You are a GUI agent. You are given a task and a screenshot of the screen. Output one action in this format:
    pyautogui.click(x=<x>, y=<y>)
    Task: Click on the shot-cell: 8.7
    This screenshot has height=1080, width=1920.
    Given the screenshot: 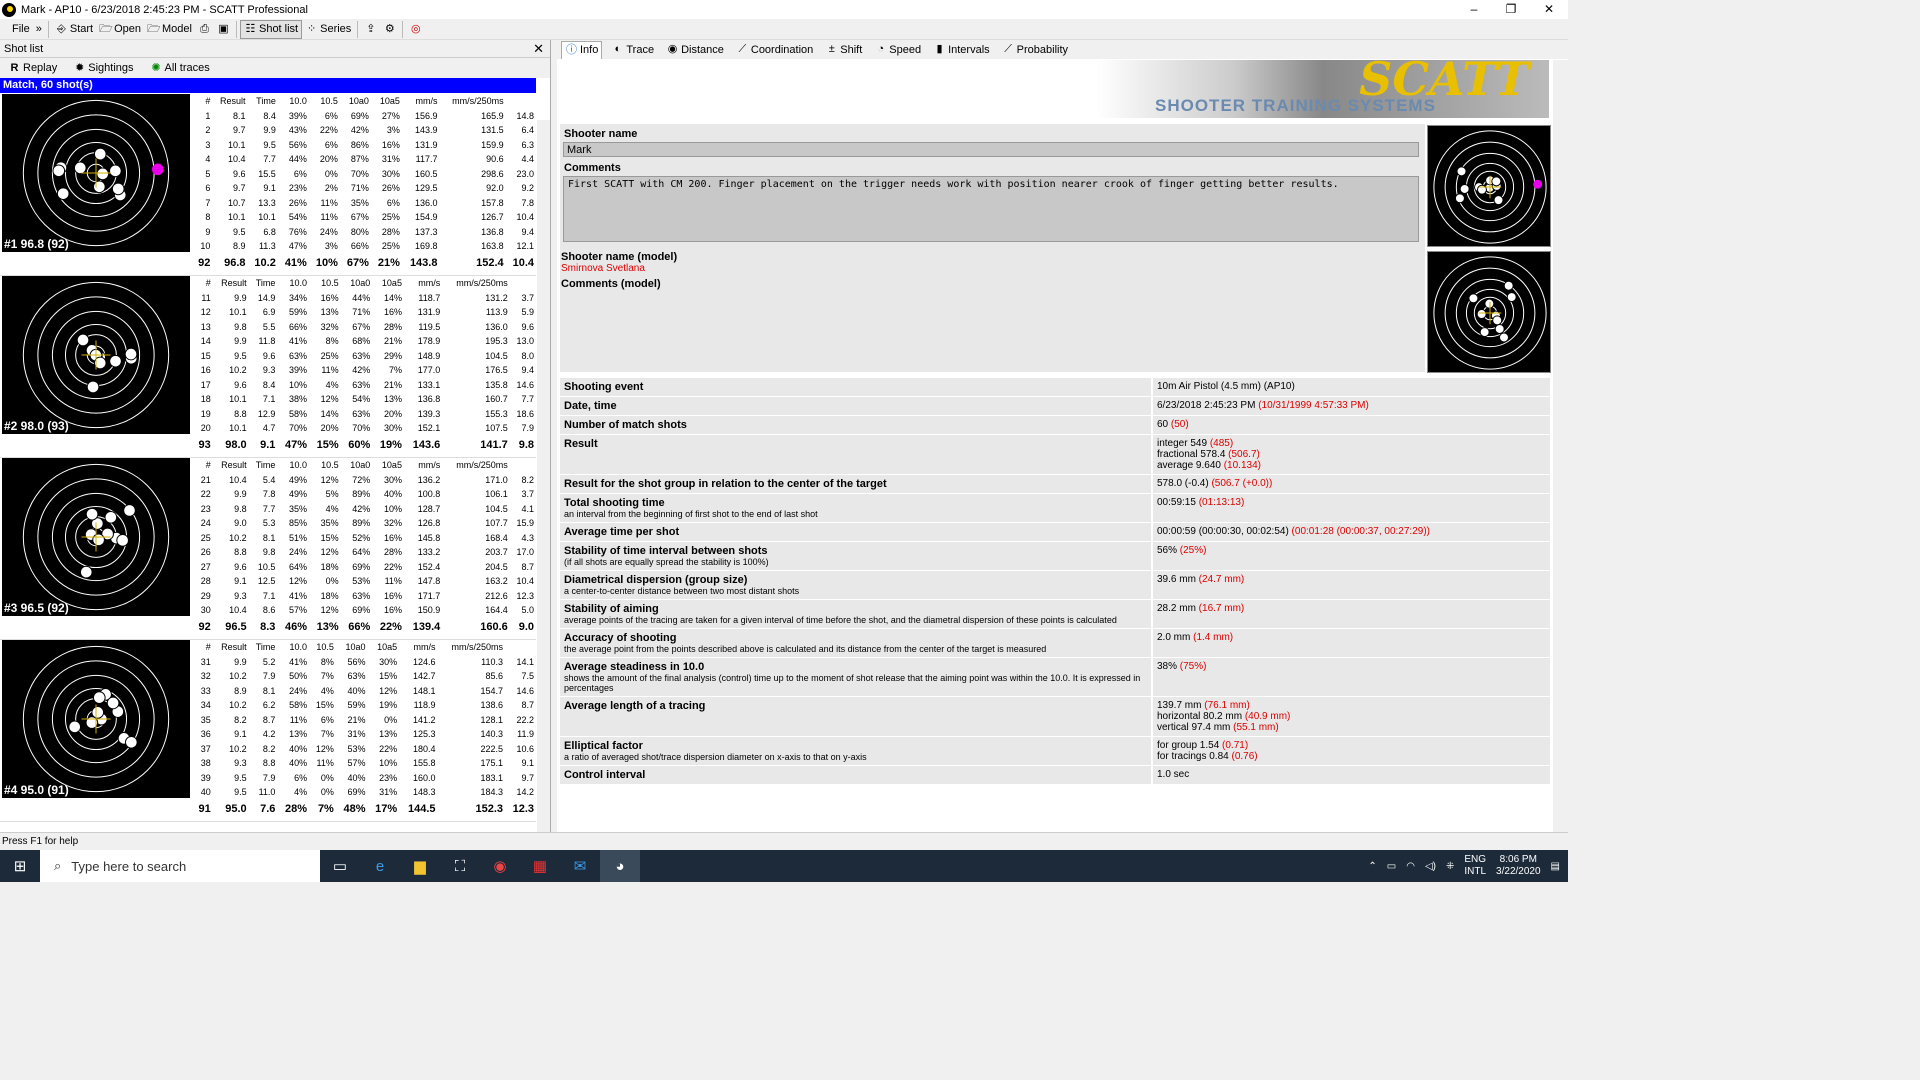 What is the action you would take?
    pyautogui.click(x=527, y=705)
    